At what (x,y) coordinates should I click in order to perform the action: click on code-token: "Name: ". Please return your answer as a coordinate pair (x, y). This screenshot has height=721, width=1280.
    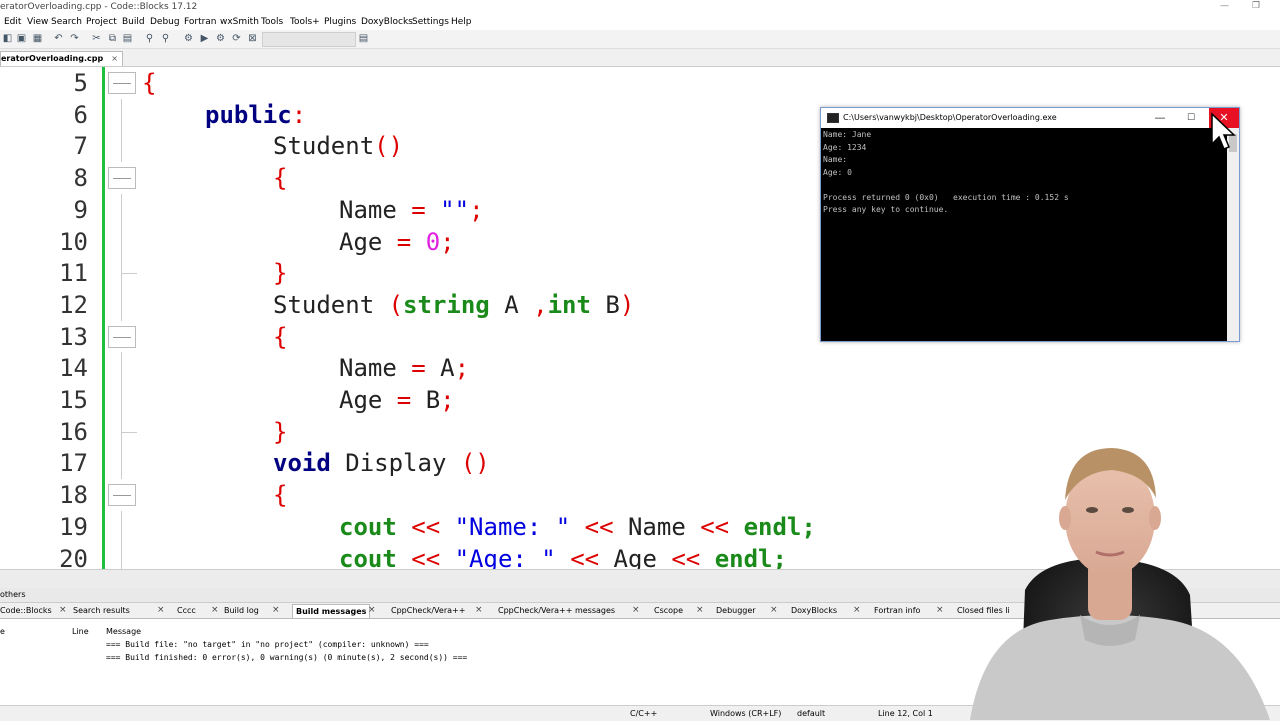
    Looking at the image, I should click on (512, 526).